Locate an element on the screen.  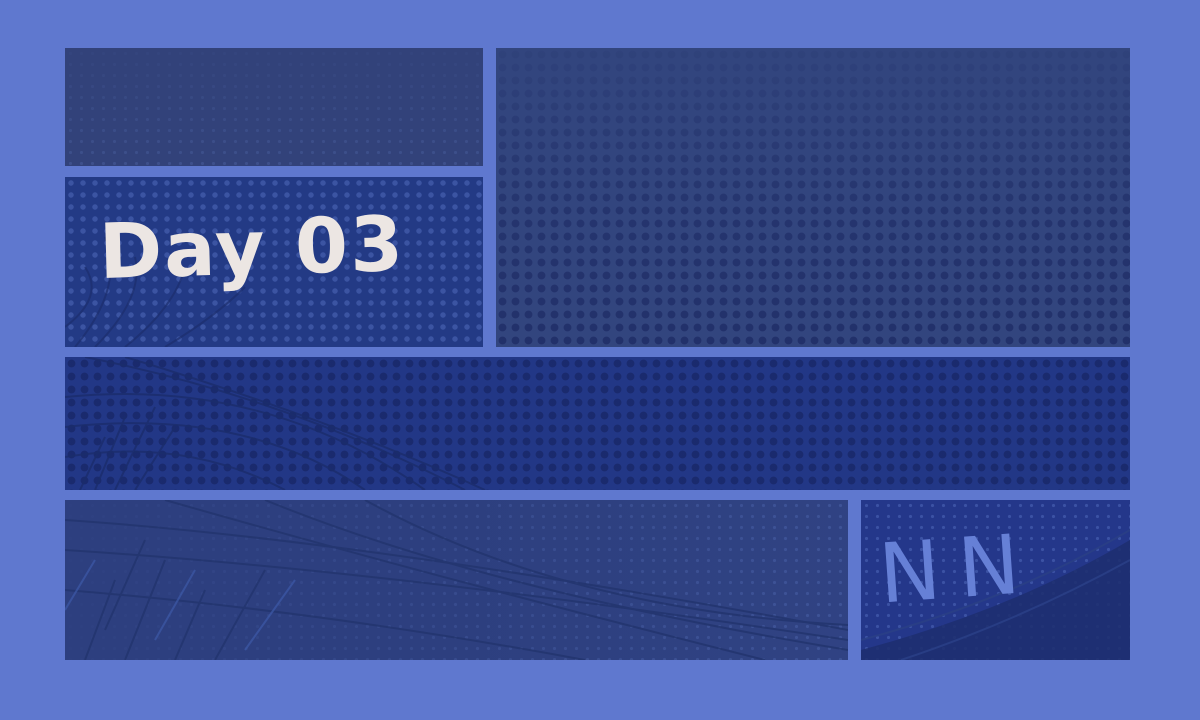
swirl-lines is located at coordinates (275, 423).